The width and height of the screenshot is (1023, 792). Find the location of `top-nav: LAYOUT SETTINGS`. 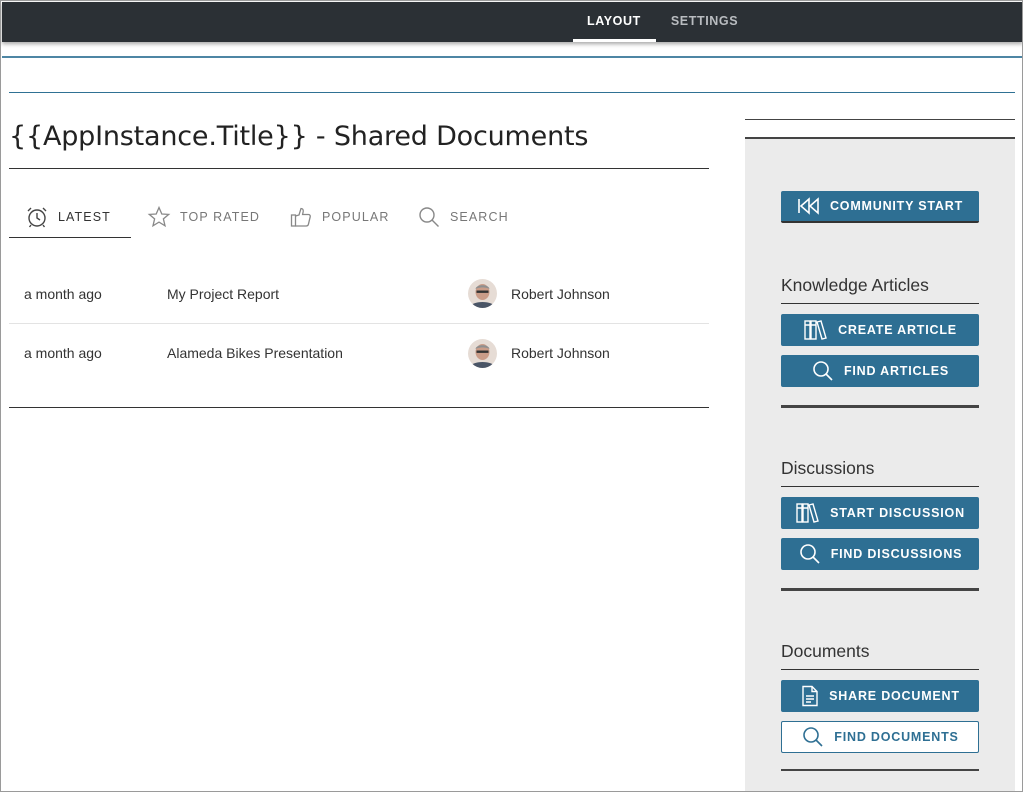

top-nav: LAYOUT SETTINGS is located at coordinates (663, 22).